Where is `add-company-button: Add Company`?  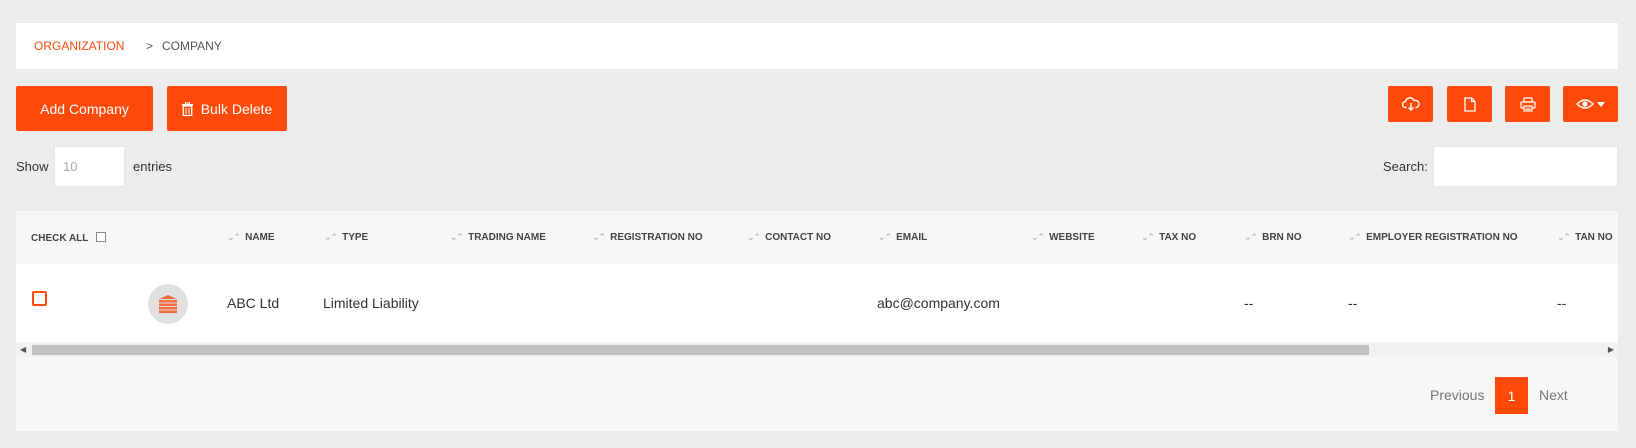
add-company-button: Add Company is located at coordinates (84, 108).